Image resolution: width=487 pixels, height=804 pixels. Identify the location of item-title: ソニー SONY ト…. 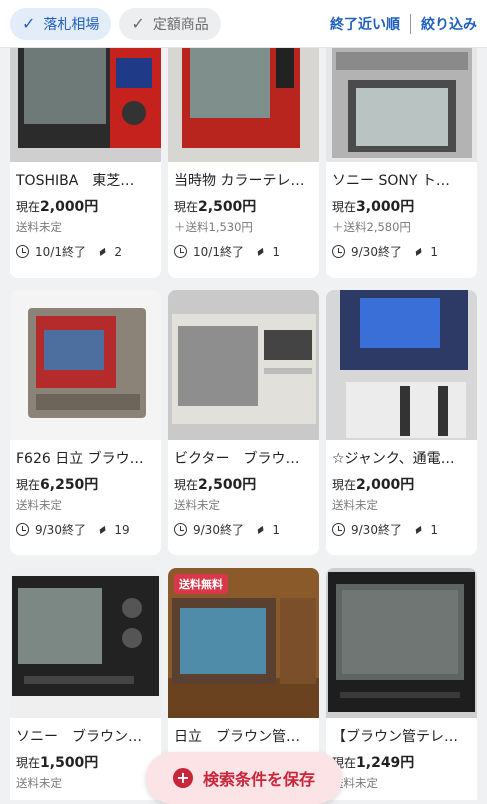
(401, 180).